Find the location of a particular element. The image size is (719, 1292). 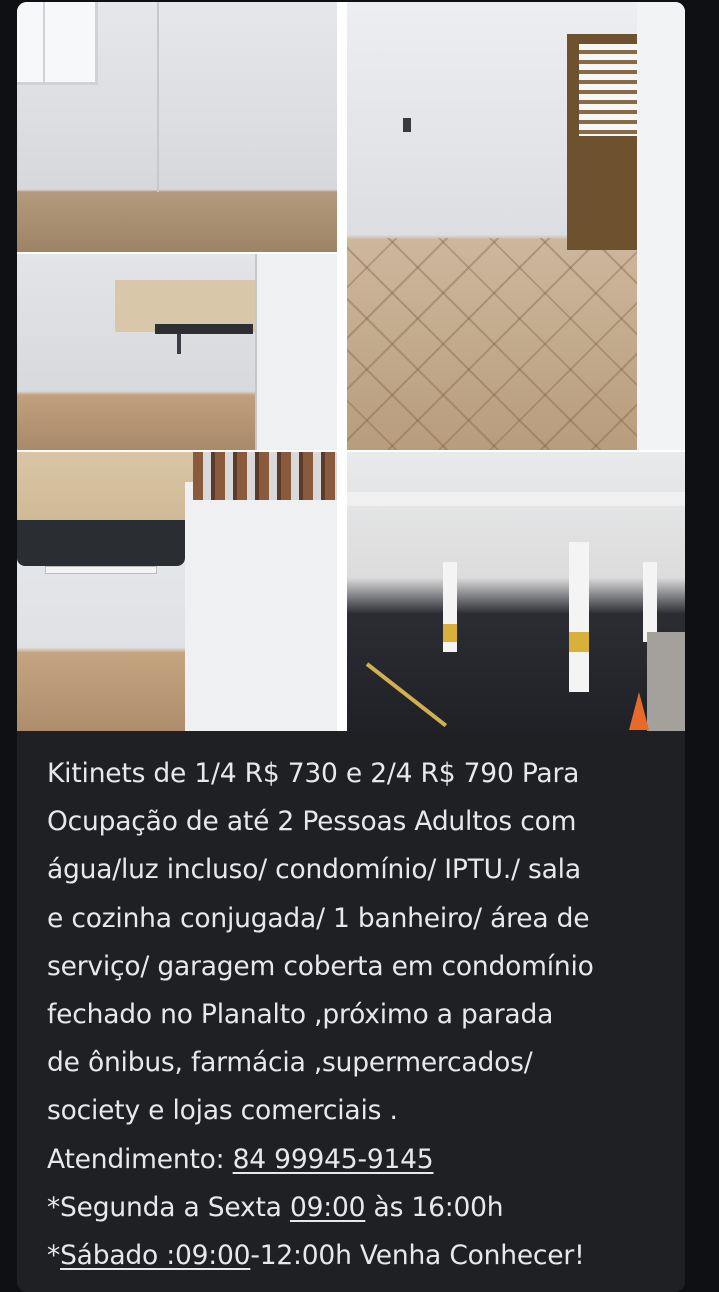

message-line: Ocupação de até 2 Pessoas Adultos com is located at coordinates (312, 822).